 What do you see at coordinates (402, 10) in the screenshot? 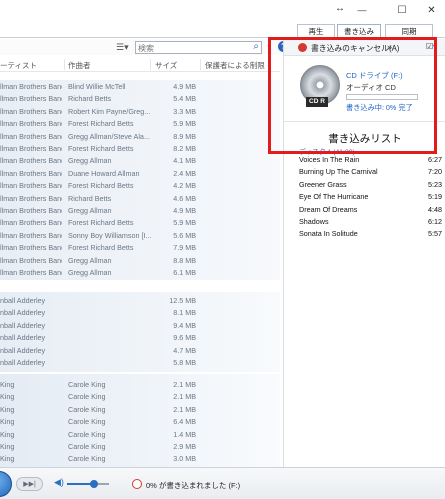
I see `maximize-button: ☐` at bounding box center [402, 10].